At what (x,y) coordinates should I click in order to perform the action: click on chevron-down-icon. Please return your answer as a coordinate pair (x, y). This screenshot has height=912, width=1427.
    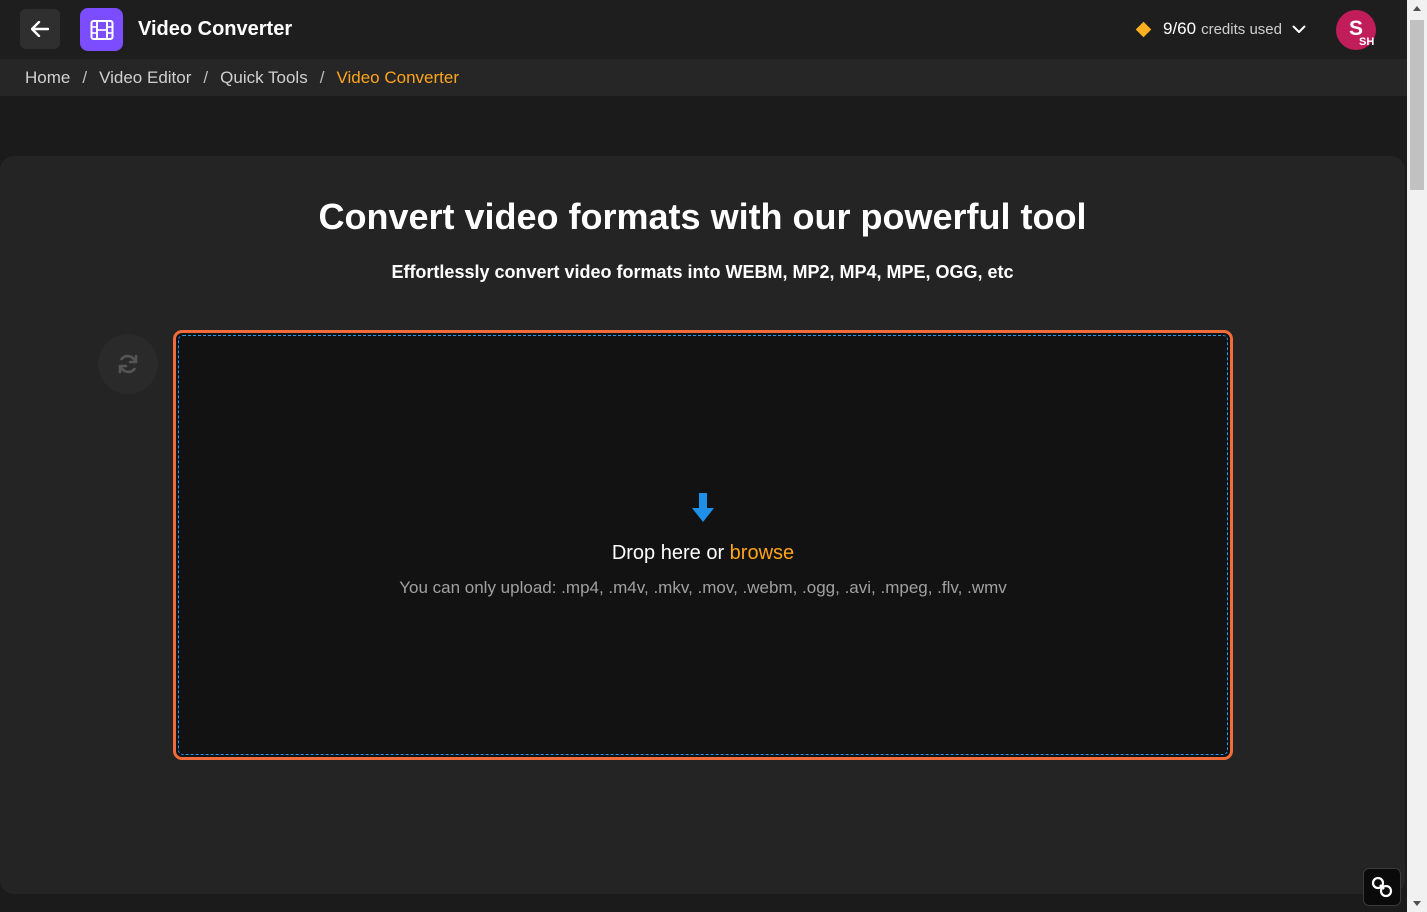
    Looking at the image, I should click on (1299, 29).